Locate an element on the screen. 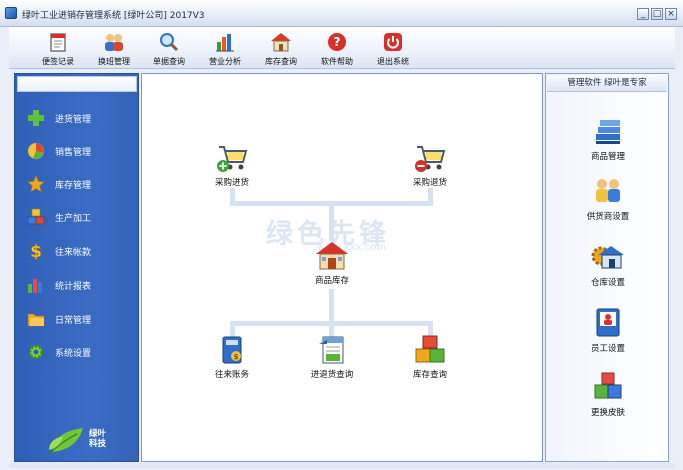 The height and width of the screenshot is (470, 683). stacked-books-icon is located at coordinates (608, 131).